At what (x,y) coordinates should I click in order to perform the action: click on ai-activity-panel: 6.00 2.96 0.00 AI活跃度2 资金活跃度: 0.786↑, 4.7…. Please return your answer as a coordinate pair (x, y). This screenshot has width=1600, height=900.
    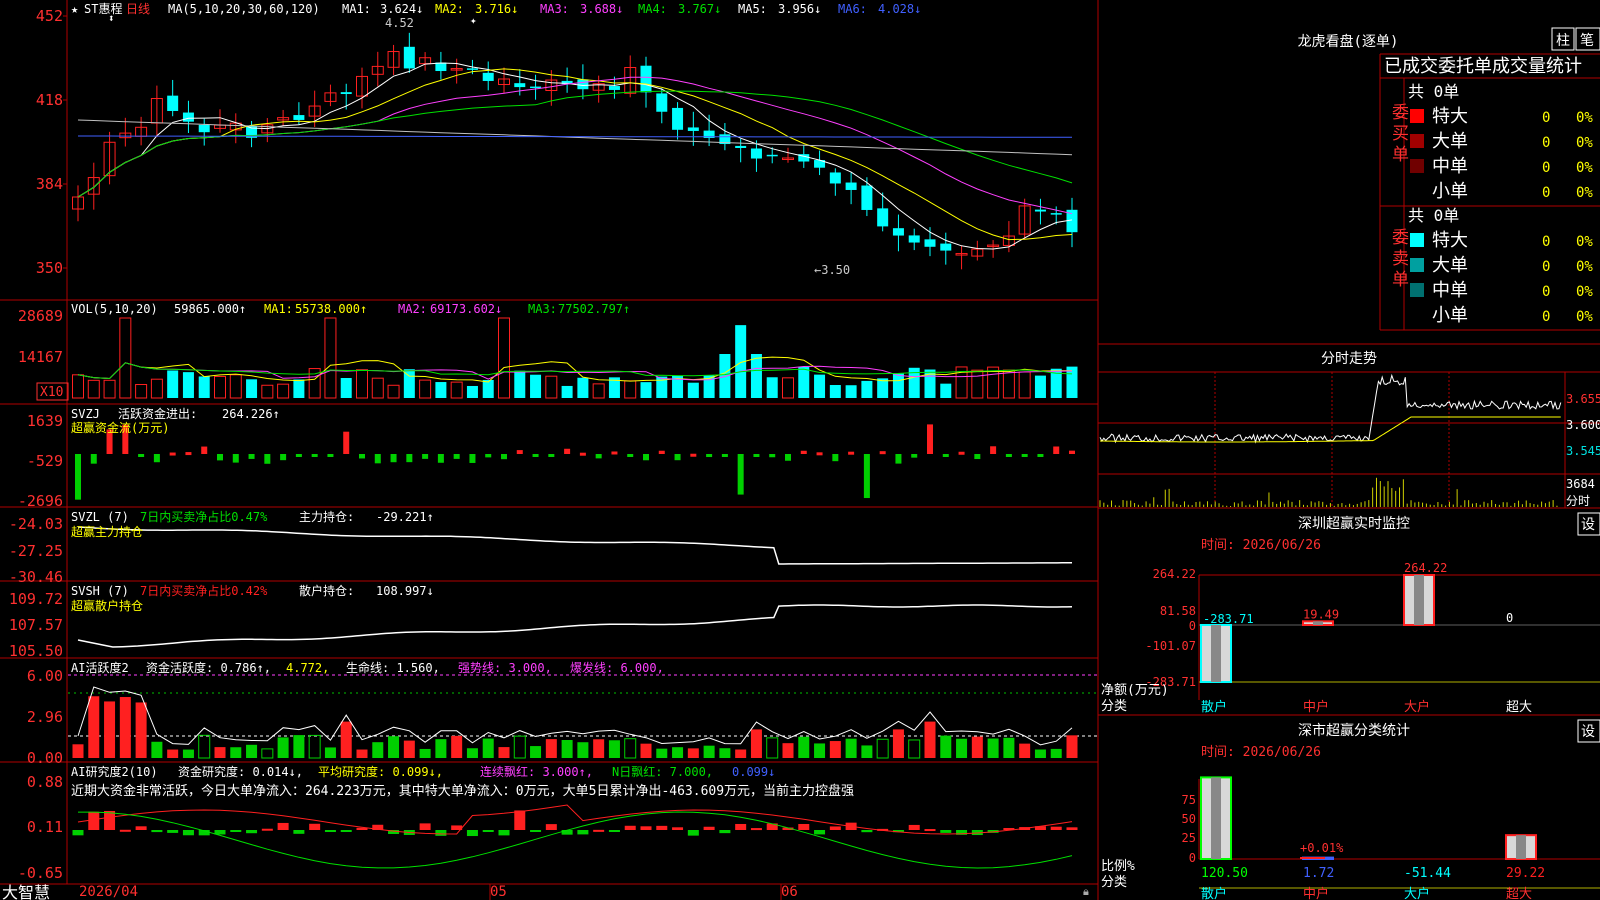
    Looking at the image, I should click on (562, 713).